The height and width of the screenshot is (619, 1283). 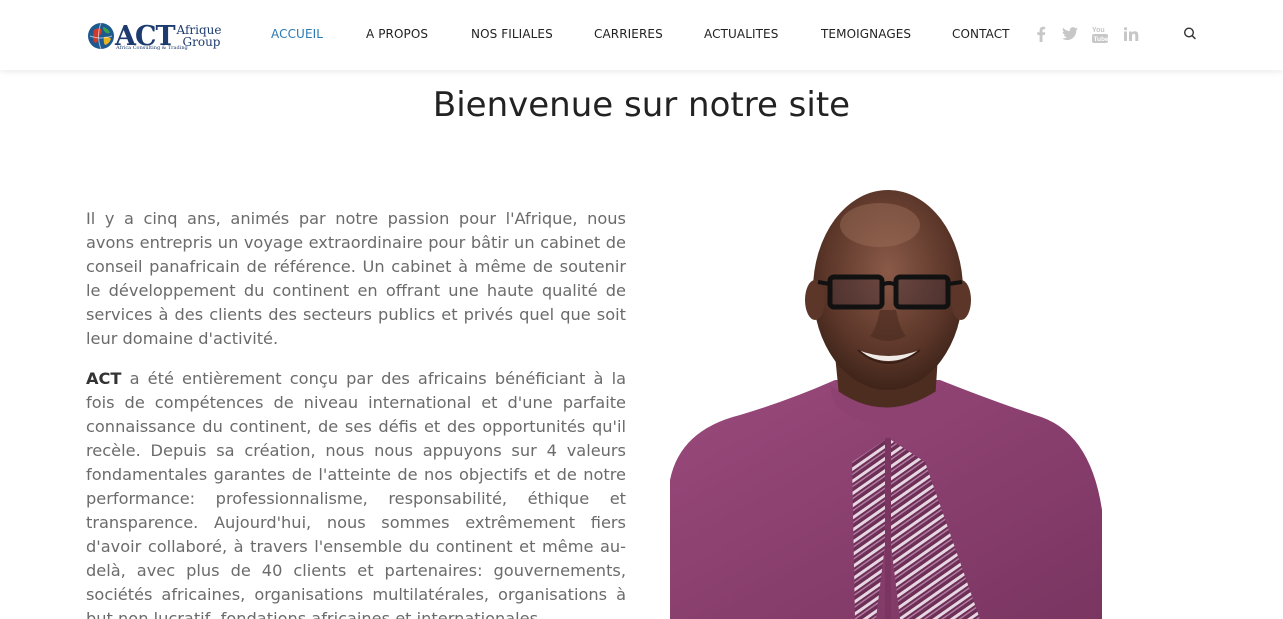 What do you see at coordinates (201, 42) in the screenshot?
I see `logo-group-text: Group` at bounding box center [201, 42].